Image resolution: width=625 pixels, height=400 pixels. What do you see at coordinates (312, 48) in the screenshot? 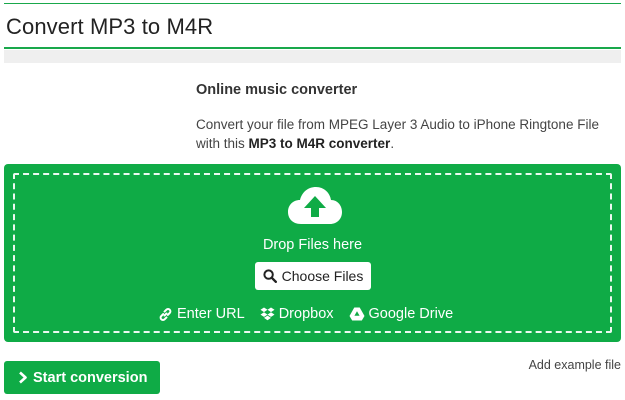
I see `title-divider` at bounding box center [312, 48].